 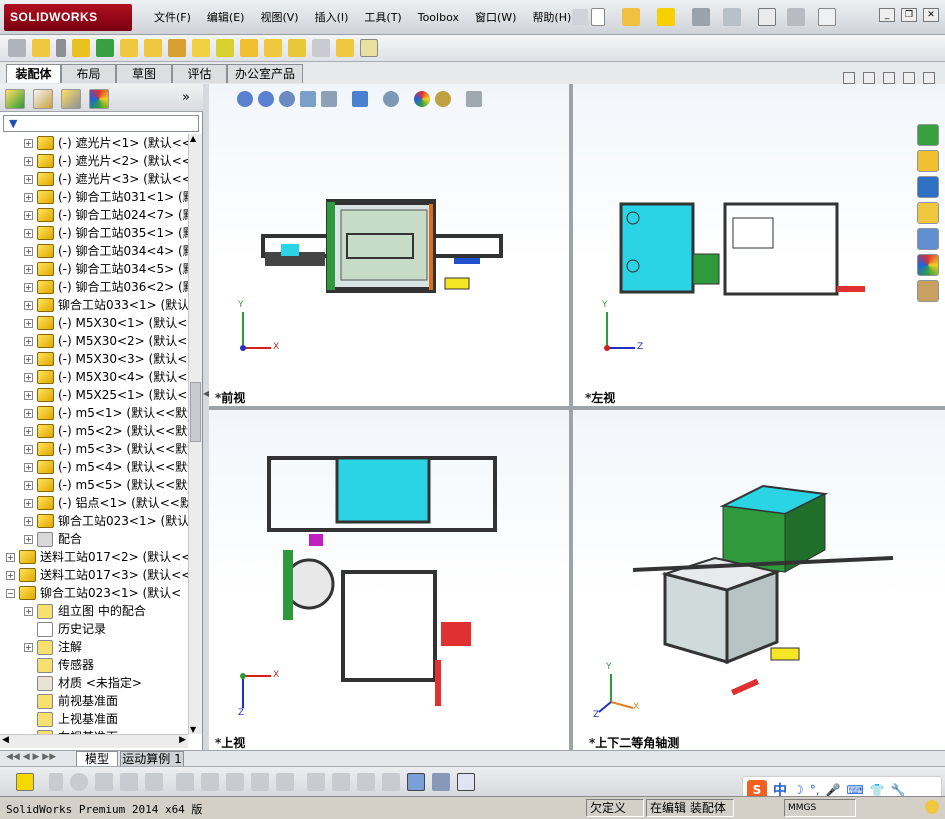 What do you see at coordinates (106, 341) in the screenshot?
I see `tree-item: + (-) M5X30<2> (默认<<默` at bounding box center [106, 341].